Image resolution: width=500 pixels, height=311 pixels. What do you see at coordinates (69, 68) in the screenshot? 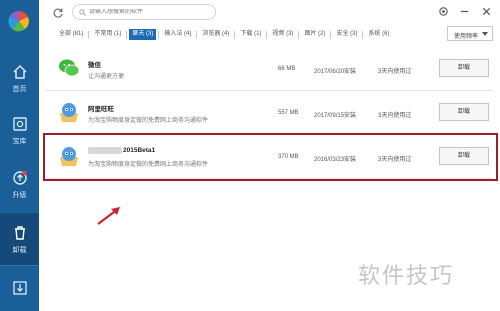
I see `wechat-icon` at bounding box center [69, 68].